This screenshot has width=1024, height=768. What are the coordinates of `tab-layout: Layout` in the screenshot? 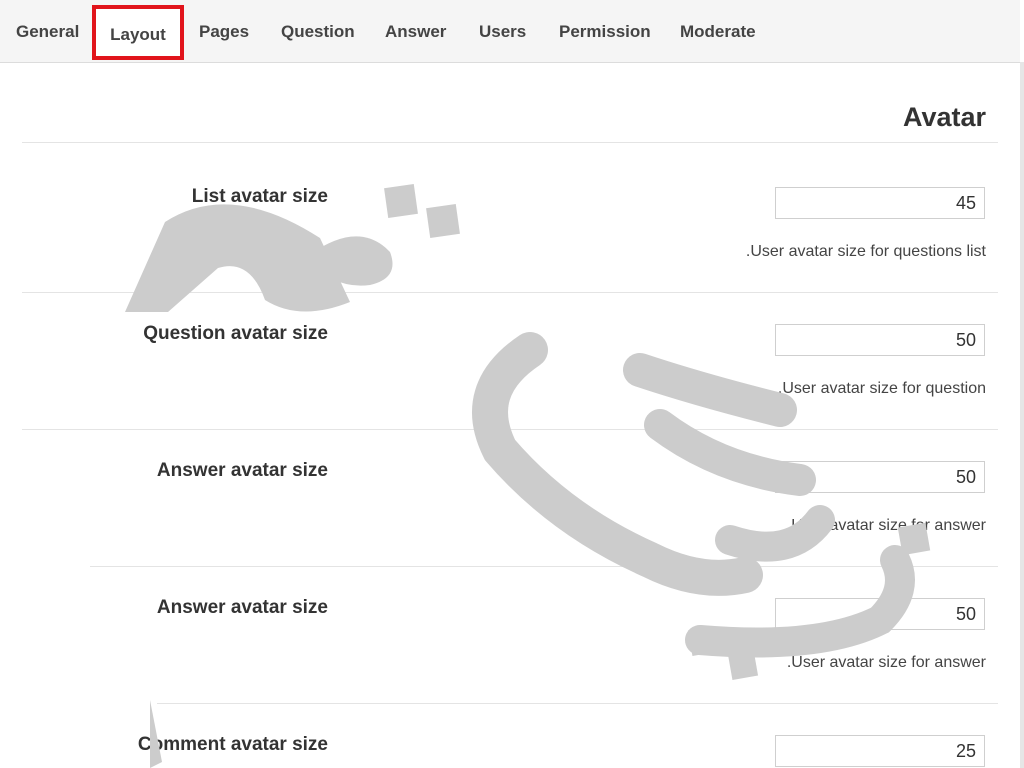 It's located at (138, 32).